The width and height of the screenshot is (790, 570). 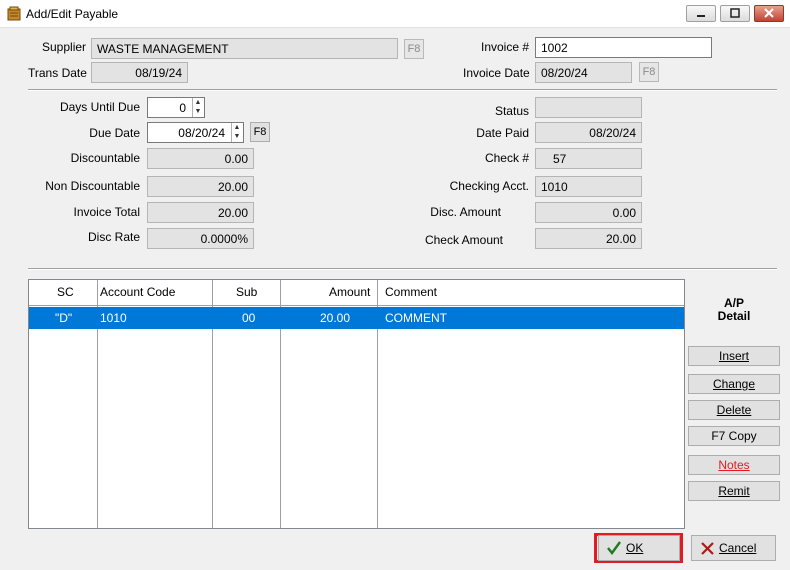 I want to click on check-number-label: Check #, so click(x=506, y=158).